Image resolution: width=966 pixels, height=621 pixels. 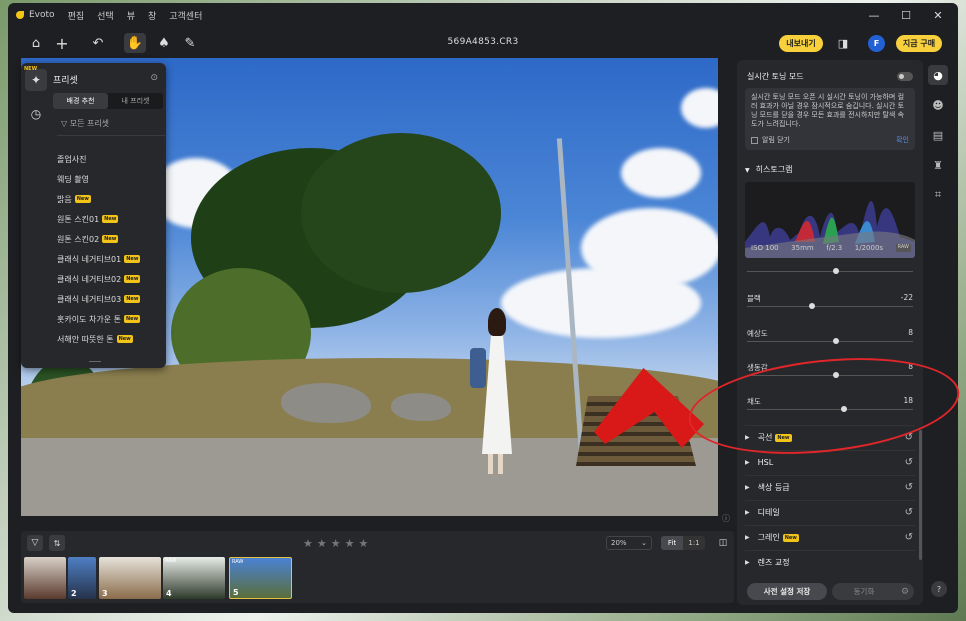 I want to click on sync-button: 동기화, so click(x=864, y=591).